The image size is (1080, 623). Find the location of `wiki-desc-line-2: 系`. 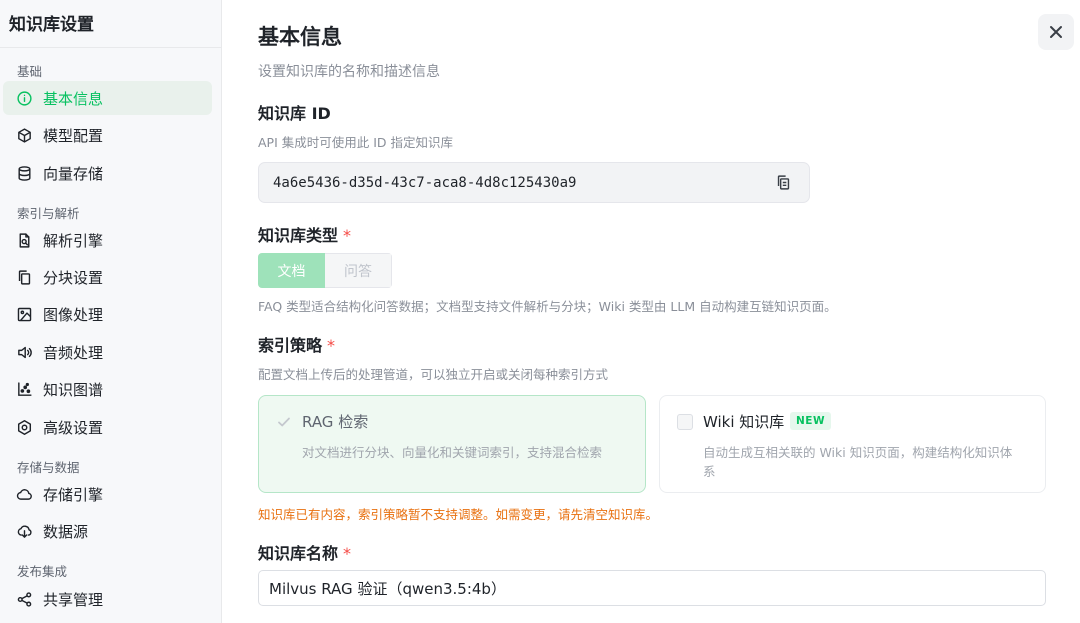

wiki-desc-line-2: 系 is located at coordinates (709, 471).